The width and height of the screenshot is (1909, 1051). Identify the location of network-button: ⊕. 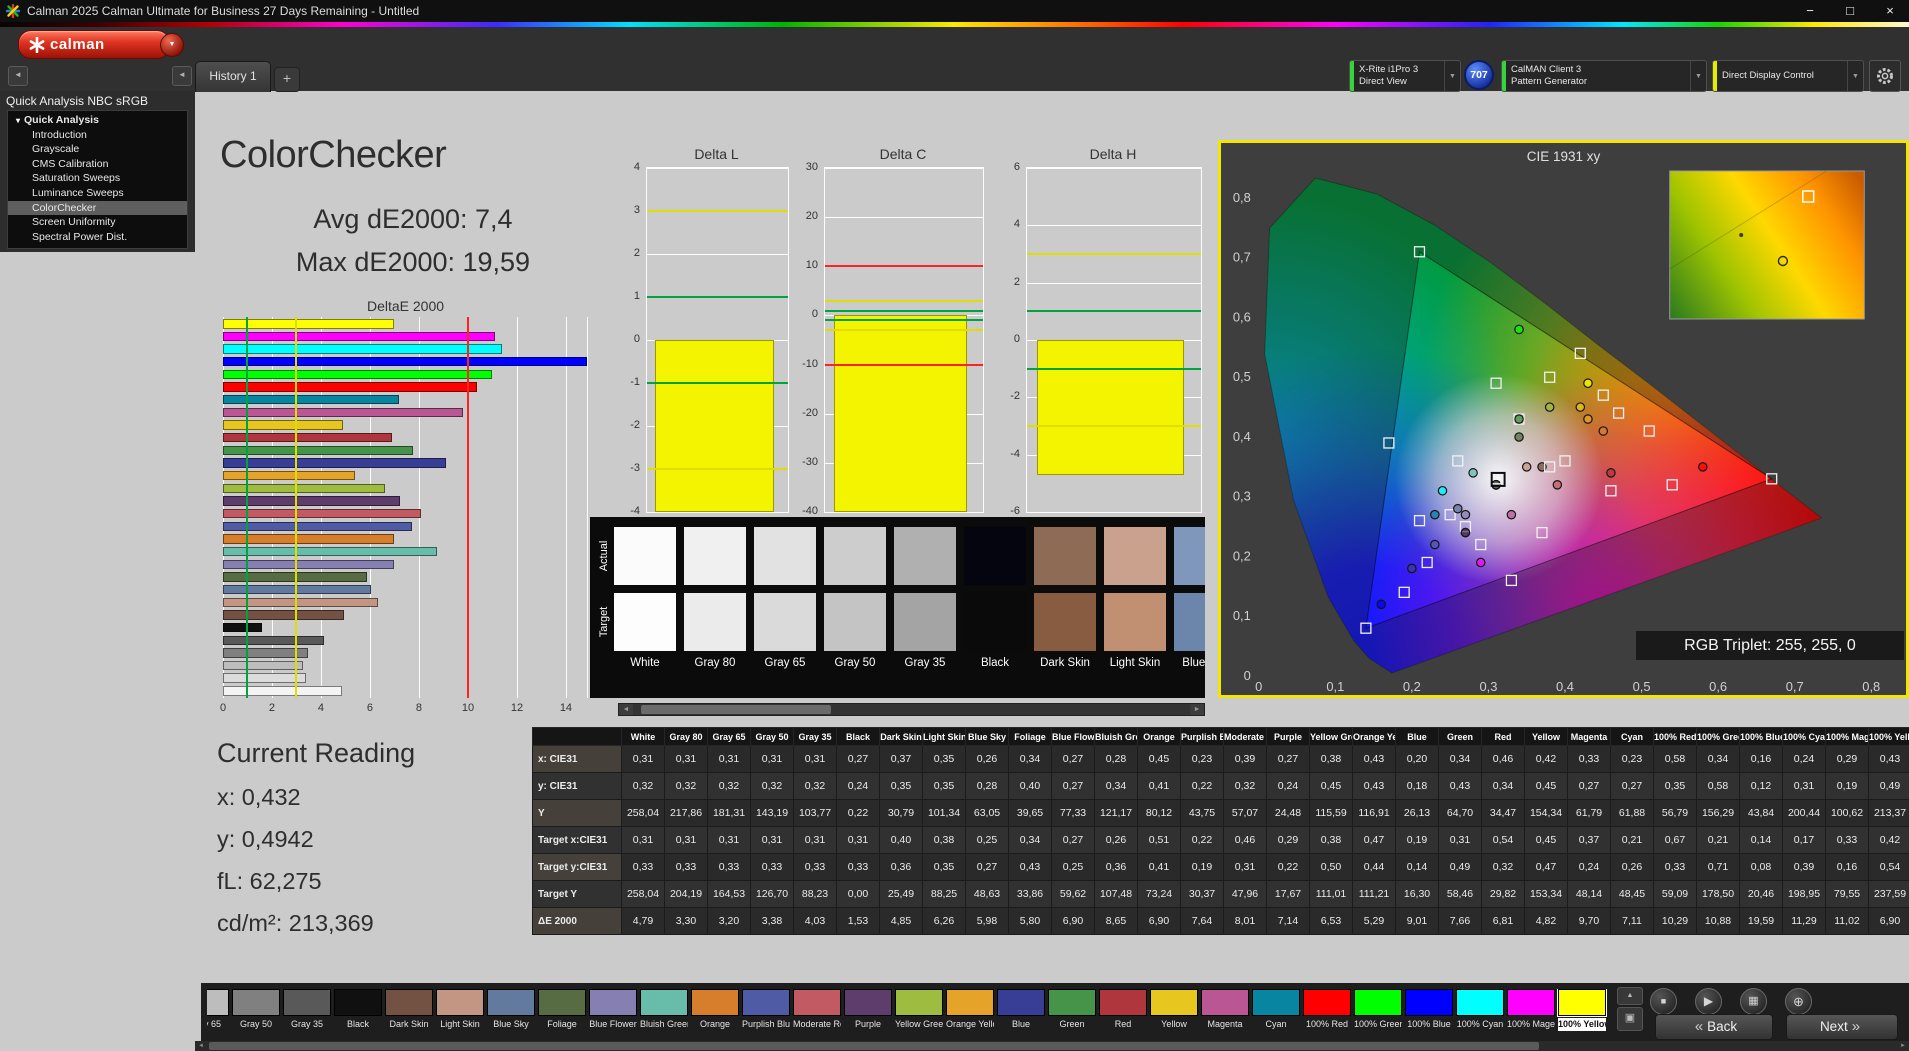
(1798, 1001).